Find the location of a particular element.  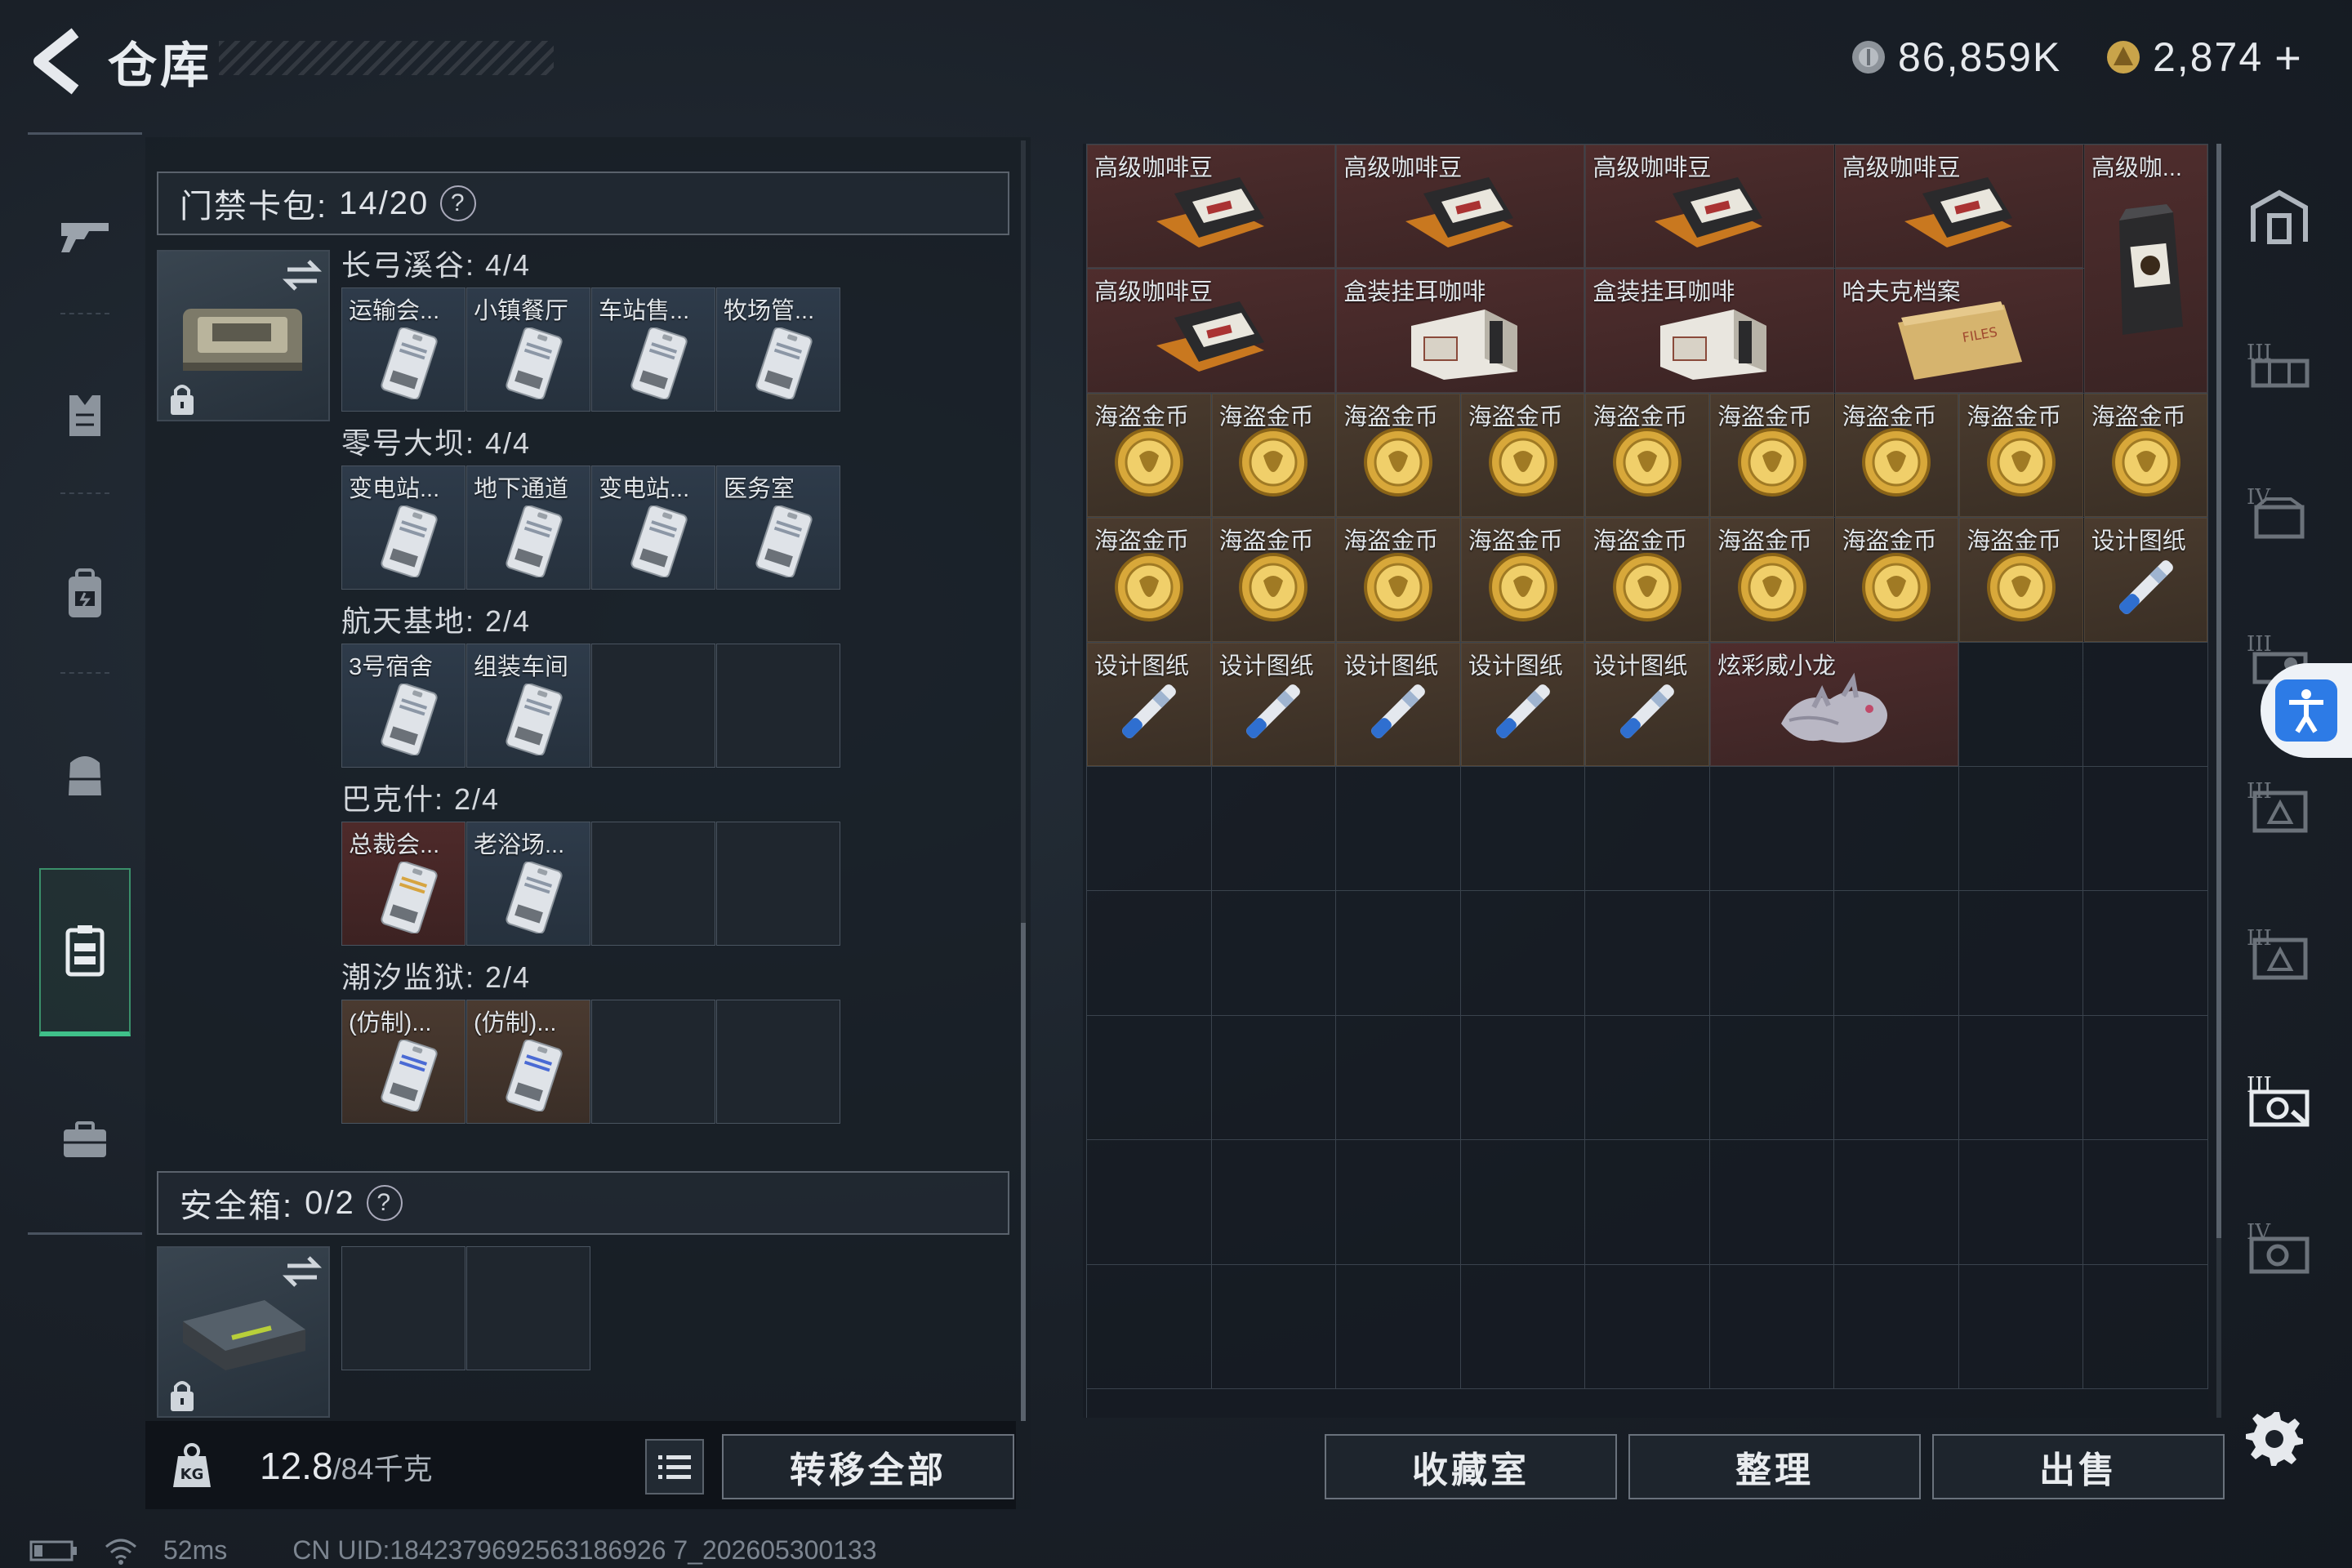

nav-safe-box is located at coordinates (85, 1140).